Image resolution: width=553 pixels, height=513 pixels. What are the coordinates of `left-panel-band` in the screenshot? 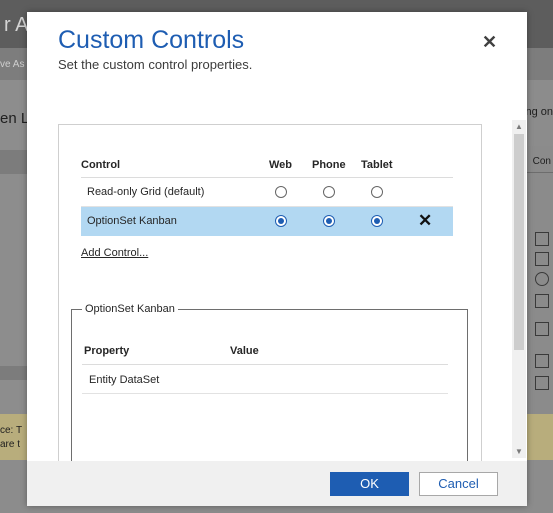 It's located at (13, 162).